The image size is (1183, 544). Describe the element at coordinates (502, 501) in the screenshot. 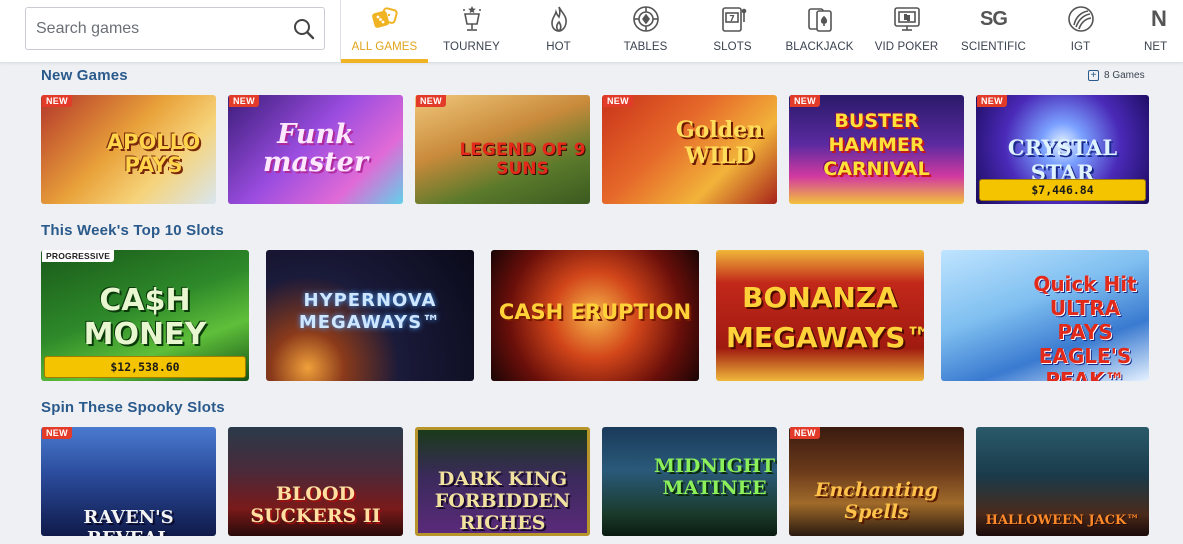

I see `game-art-title: DARK KING FORBIDDEN RICHES` at that location.